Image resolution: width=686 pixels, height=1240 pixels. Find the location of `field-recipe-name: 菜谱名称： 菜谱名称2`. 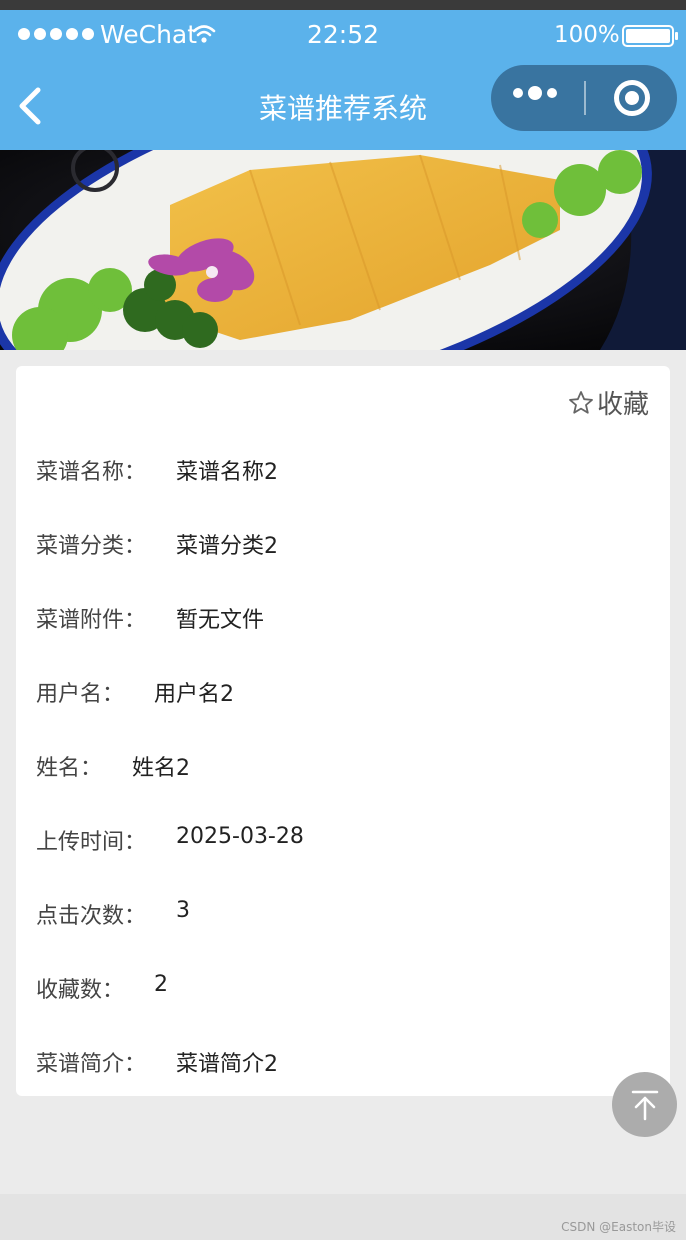

field-recipe-name: 菜谱名称： 菜谱名称2 is located at coordinates (157, 470).